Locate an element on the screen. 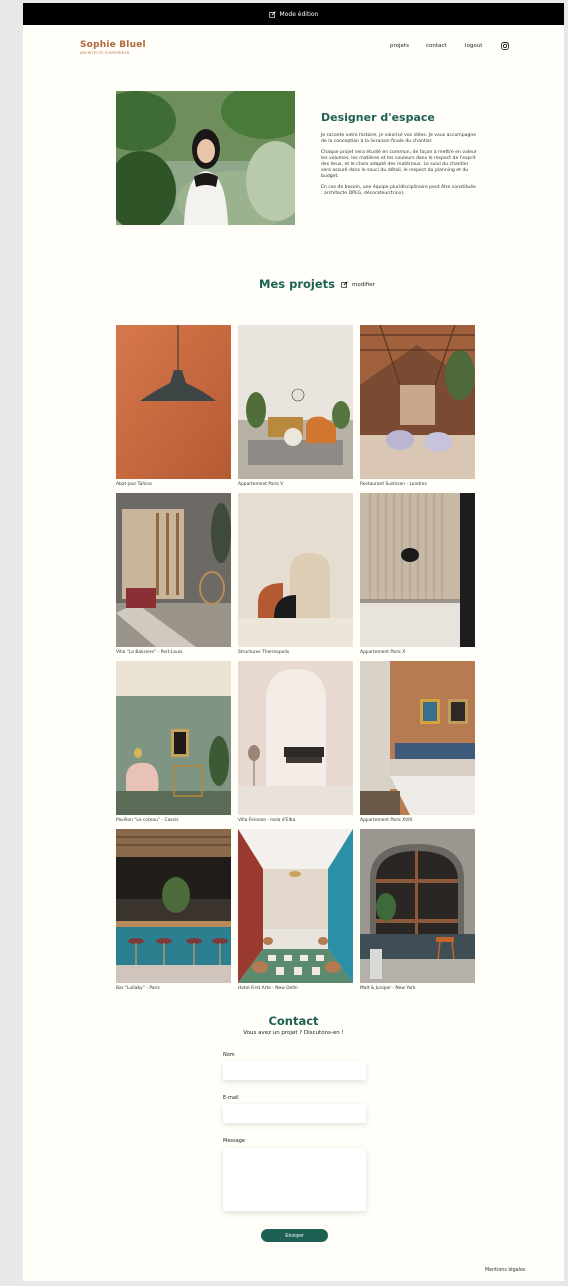  contact-title: Contact is located at coordinates (293, 1021).